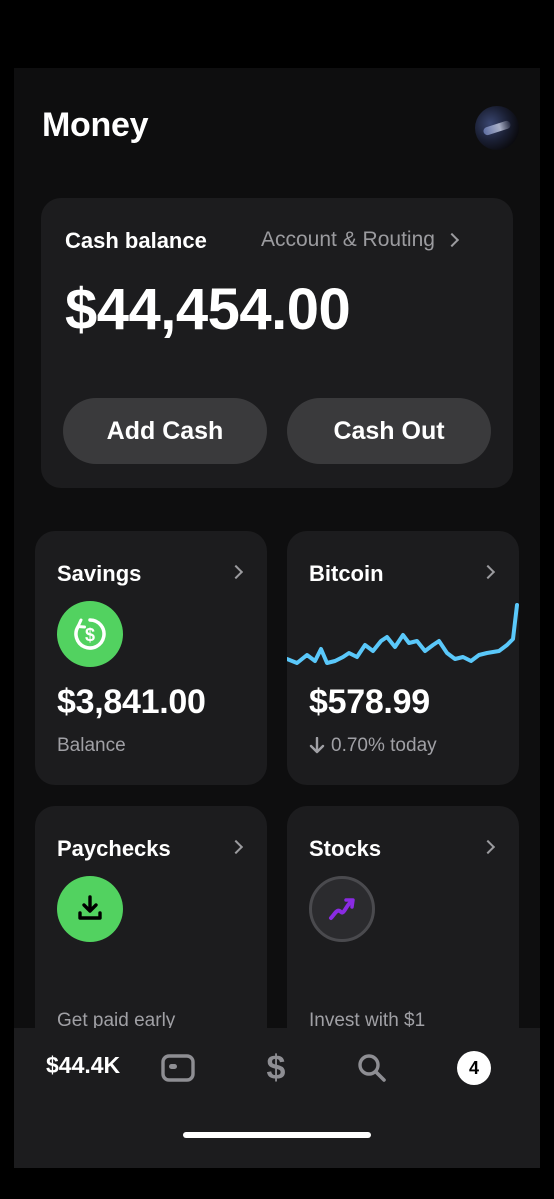 This screenshot has width=554, height=1199. Describe the element at coordinates (165, 431) in the screenshot. I see `add-cash-button: Add Cash` at that location.